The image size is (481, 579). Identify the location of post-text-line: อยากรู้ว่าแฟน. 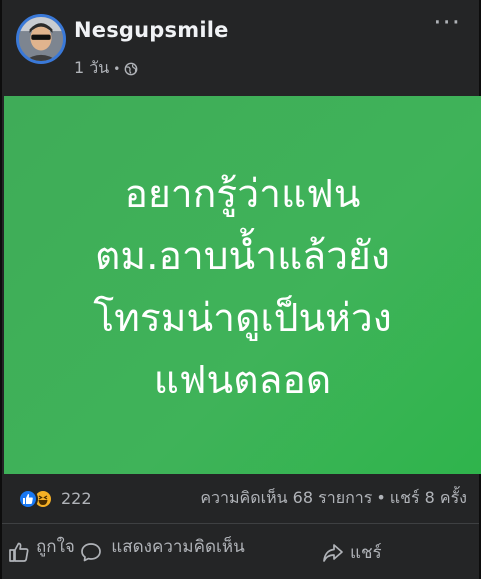
(242, 194).